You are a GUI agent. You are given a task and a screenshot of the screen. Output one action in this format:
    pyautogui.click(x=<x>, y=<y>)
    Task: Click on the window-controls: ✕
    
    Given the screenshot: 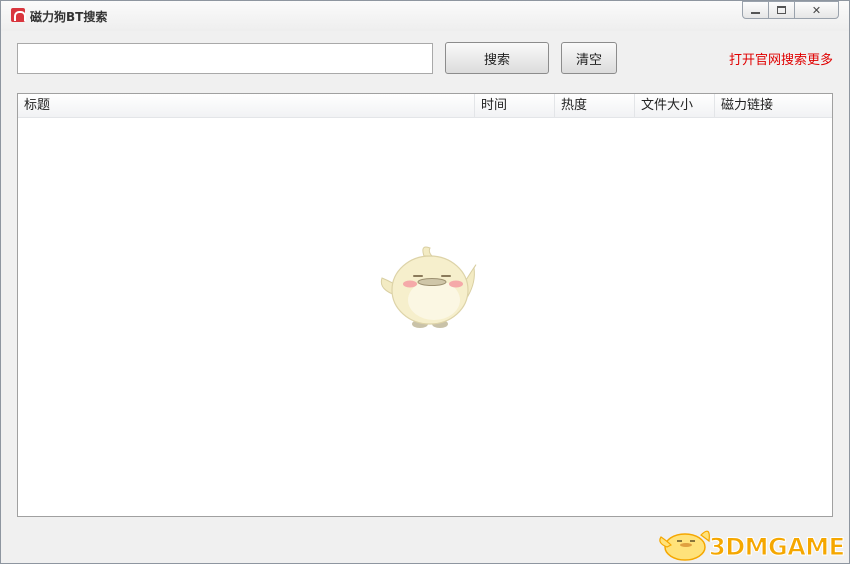 What is the action you would take?
    pyautogui.click(x=790, y=10)
    